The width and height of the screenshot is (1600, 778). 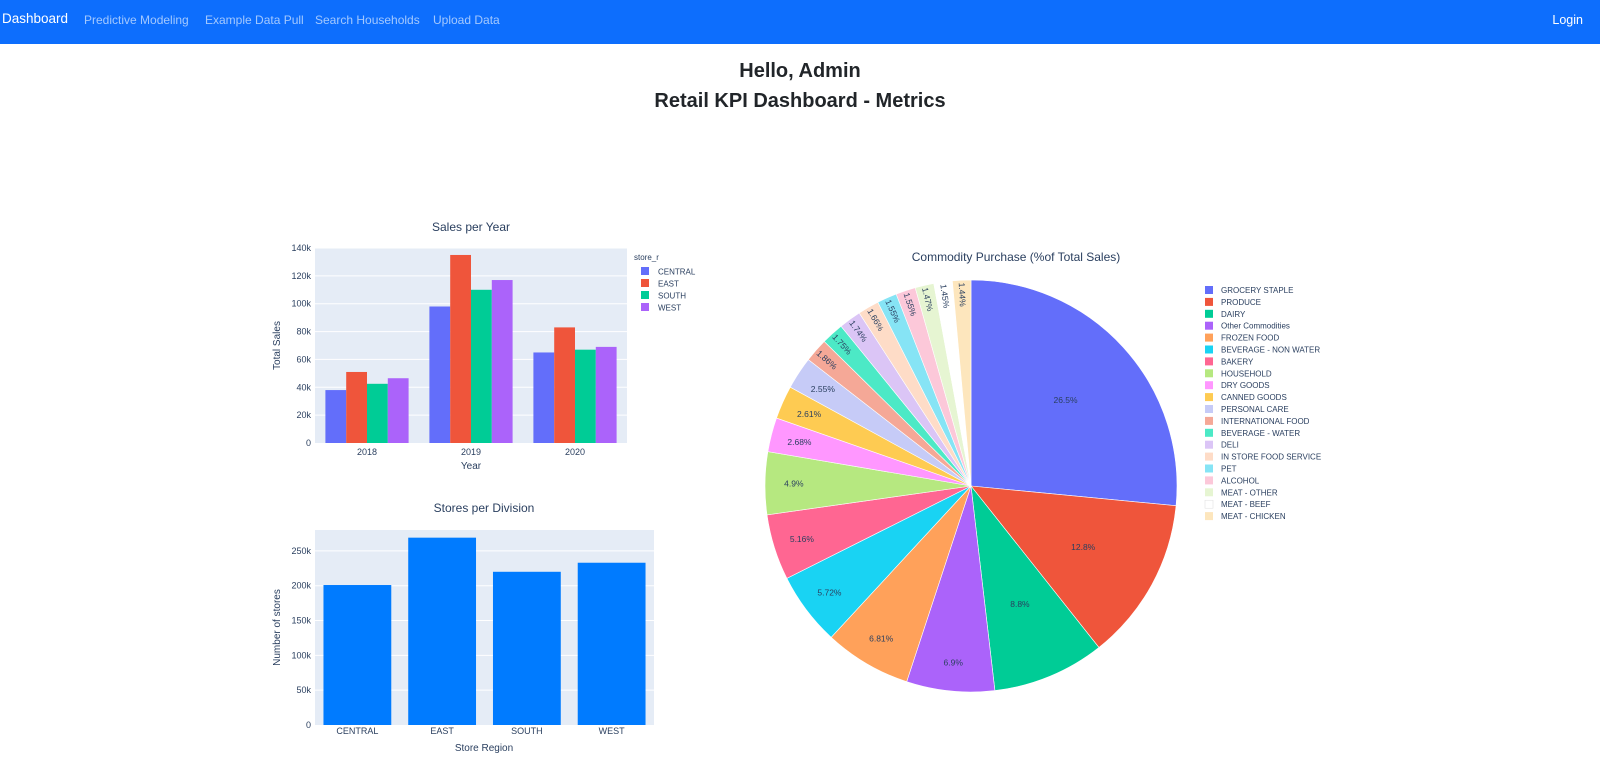 I want to click on pie-label: 26.5%, so click(x=1065, y=400).